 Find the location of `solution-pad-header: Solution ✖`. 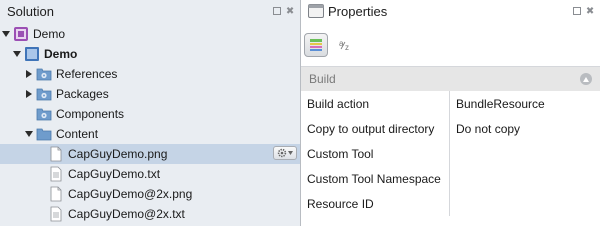

solution-pad-header: Solution ✖ is located at coordinates (150, 11).